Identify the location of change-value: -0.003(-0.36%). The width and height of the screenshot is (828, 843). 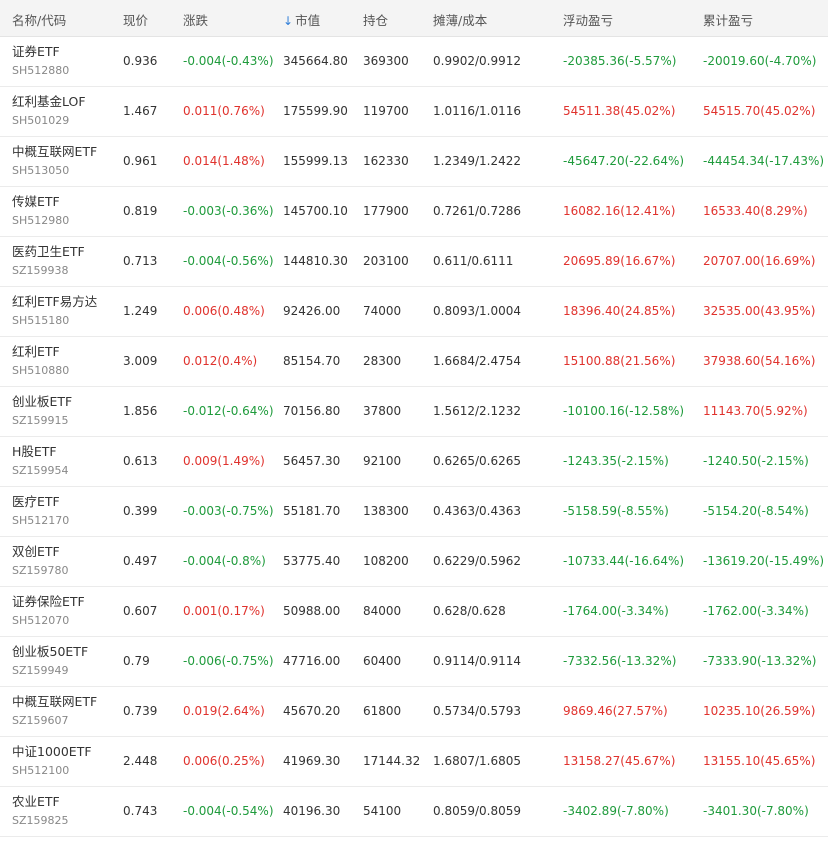
(228, 211).